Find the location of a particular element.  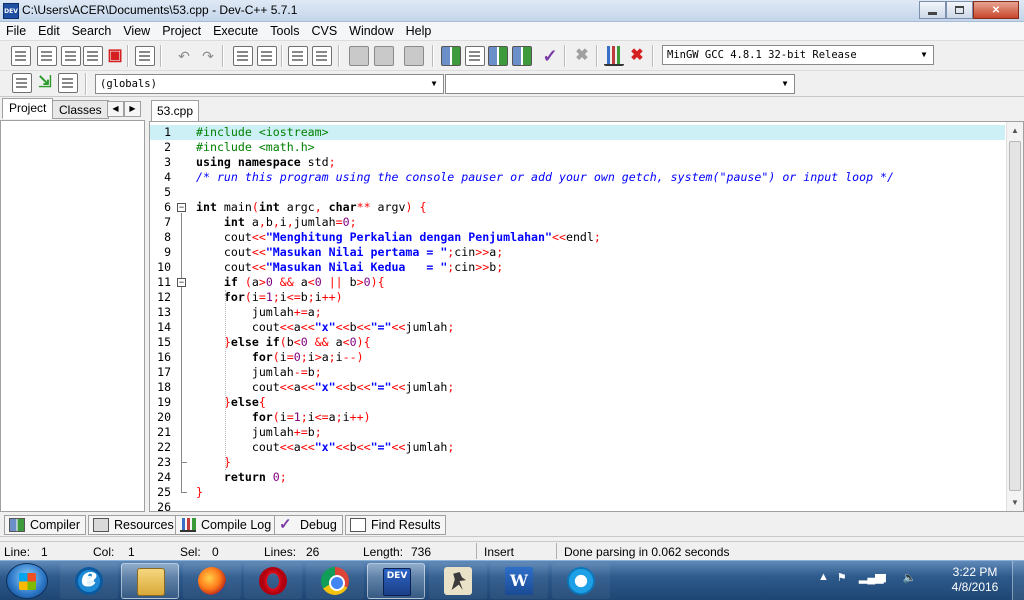

delete-profile-button: ✖ is located at coordinates (637, 56).